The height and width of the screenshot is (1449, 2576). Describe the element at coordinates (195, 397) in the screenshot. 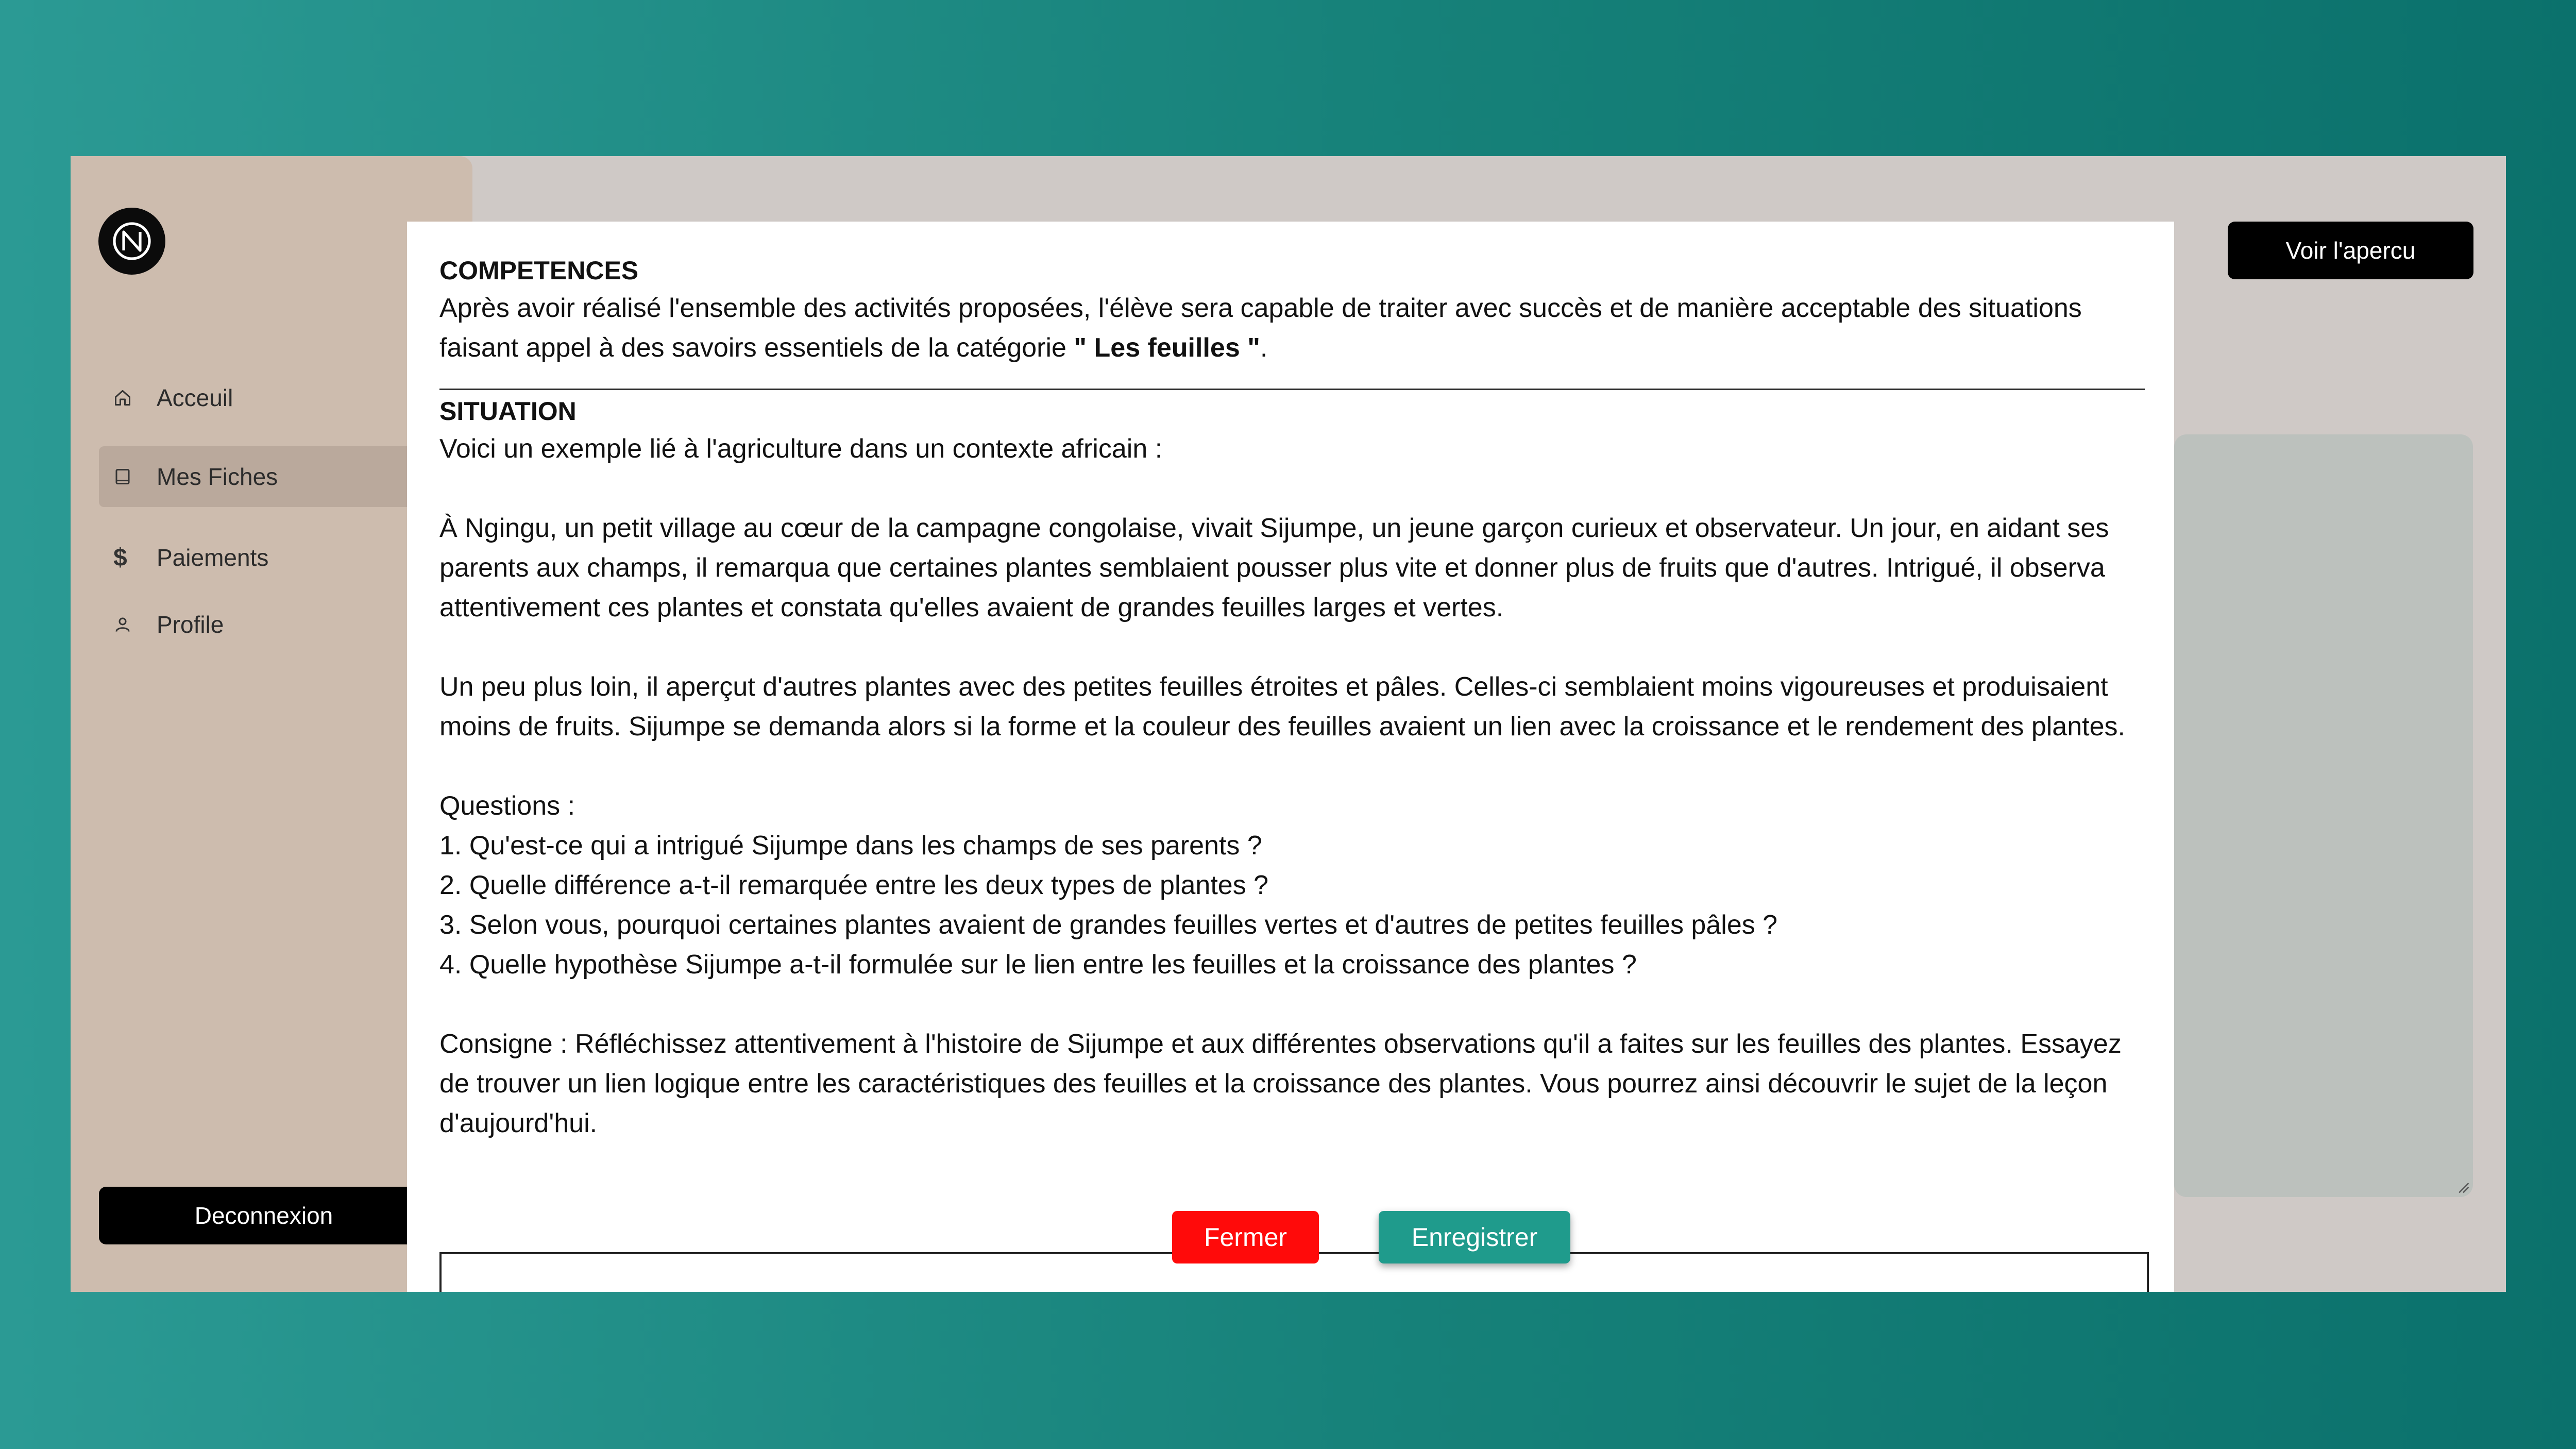

I see `sidebar-item-label: Acceuil` at that location.